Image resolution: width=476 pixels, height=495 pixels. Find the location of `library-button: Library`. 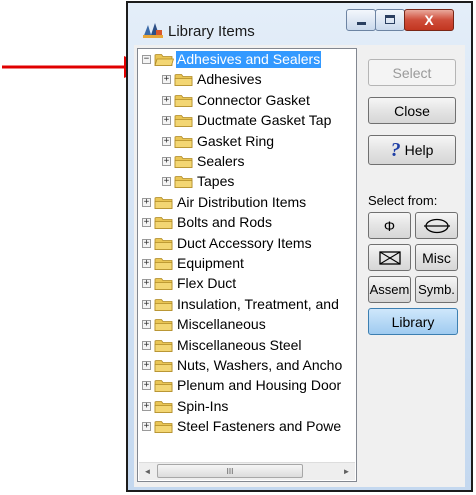

library-button: Library is located at coordinates (413, 321).